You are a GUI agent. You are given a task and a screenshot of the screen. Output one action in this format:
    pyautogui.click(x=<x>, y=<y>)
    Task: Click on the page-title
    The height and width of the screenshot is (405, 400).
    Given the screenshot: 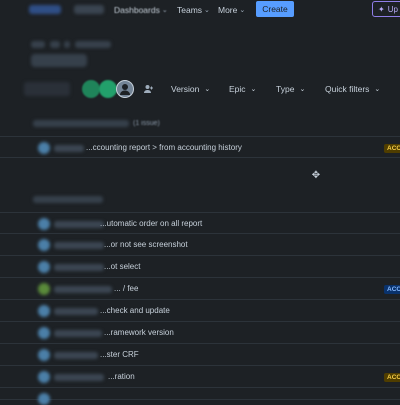 What is the action you would take?
    pyautogui.click(x=59, y=60)
    